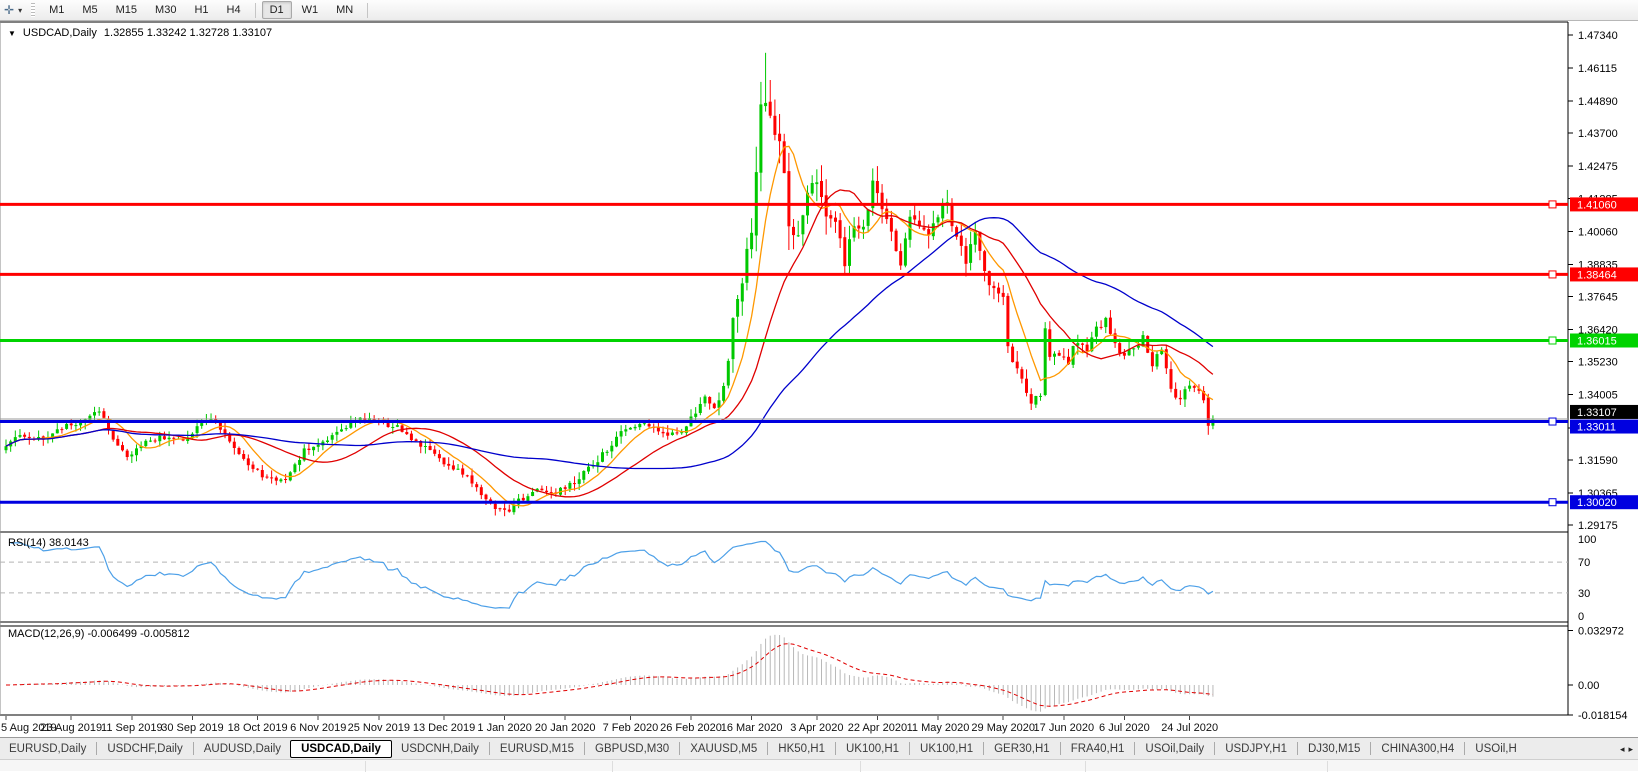  What do you see at coordinates (1630, 749) in the screenshot?
I see `tab-scroll-right-button: ▸` at bounding box center [1630, 749].